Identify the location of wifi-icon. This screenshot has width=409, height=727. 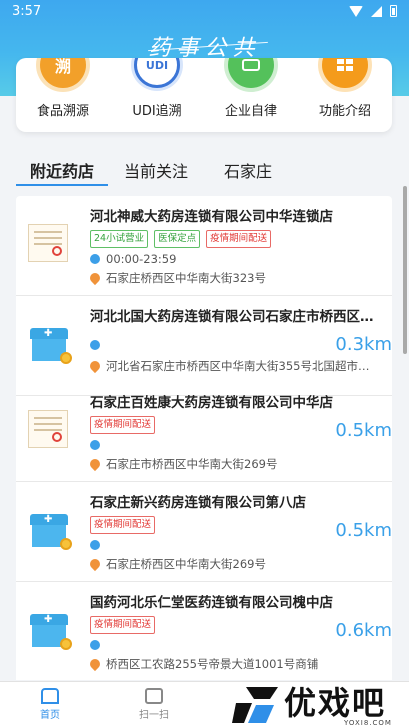
(356, 11).